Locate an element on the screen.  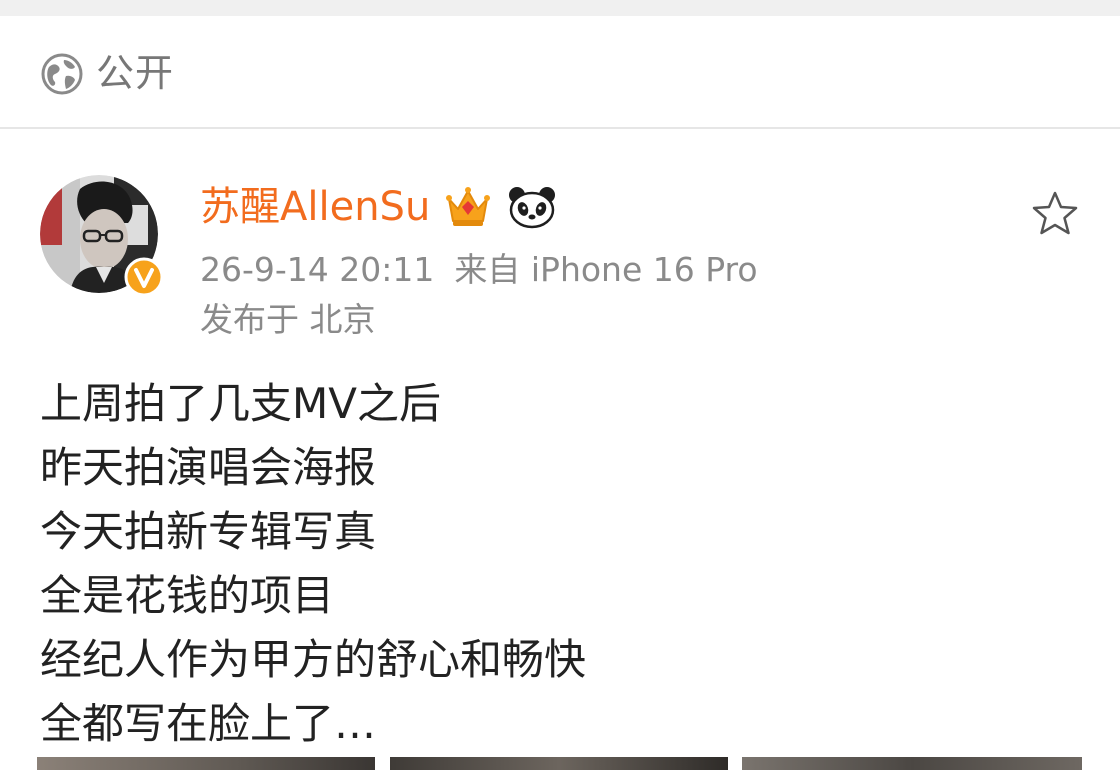
author-avatar is located at coordinates (102, 237).